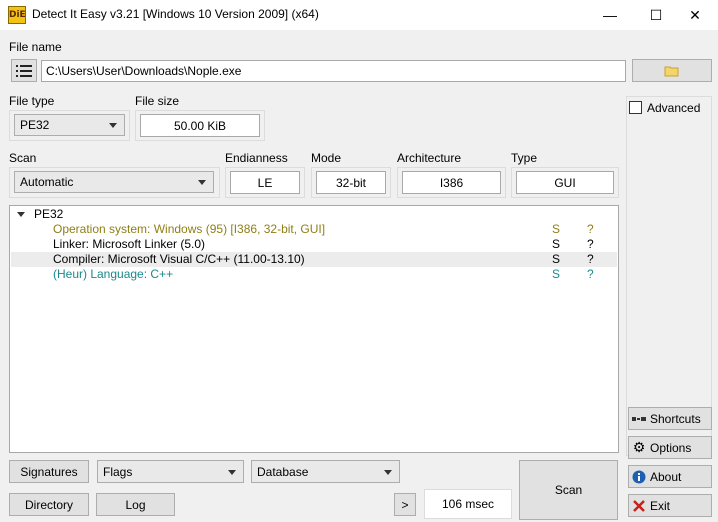  What do you see at coordinates (113, 274) in the screenshot?
I see `row-text: (Heur) Language: C++` at bounding box center [113, 274].